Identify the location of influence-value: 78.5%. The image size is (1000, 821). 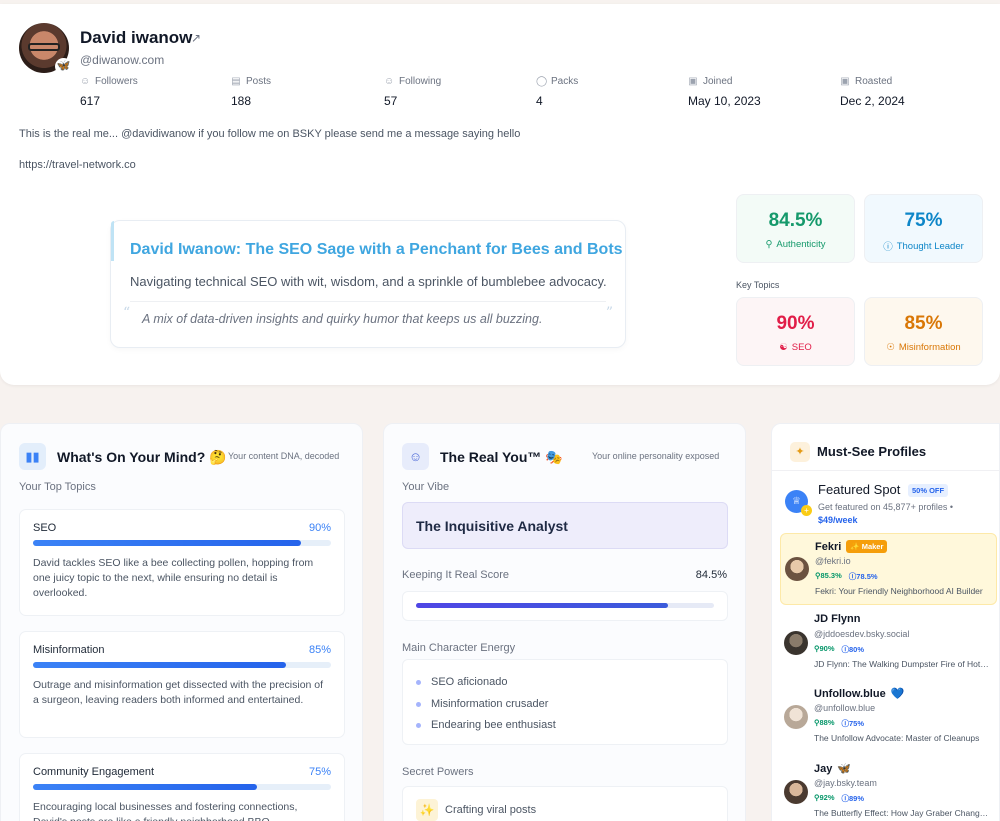
(867, 576).